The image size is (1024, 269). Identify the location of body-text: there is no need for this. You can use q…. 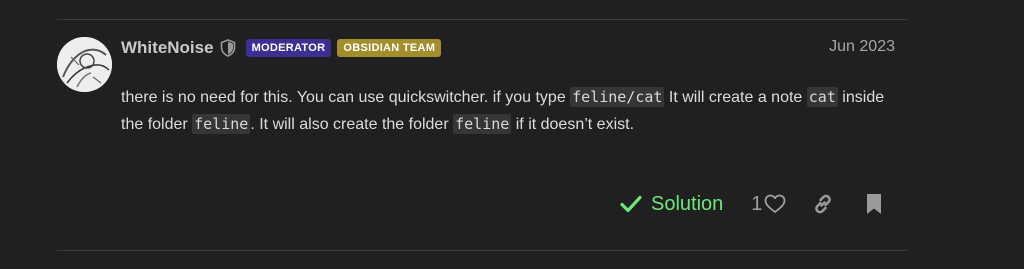
(346, 97).